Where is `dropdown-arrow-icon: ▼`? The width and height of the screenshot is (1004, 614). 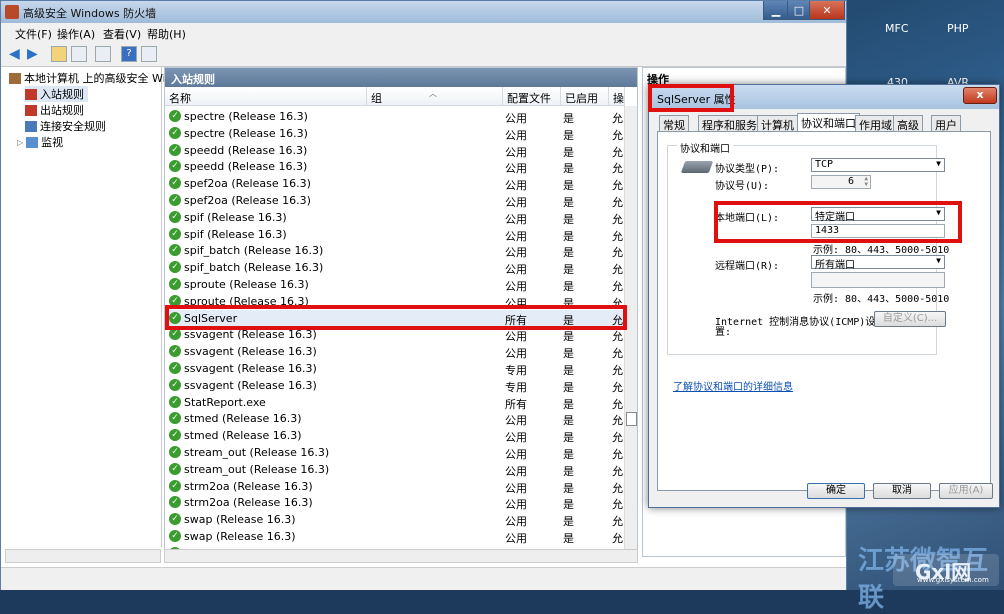 dropdown-arrow-icon: ▼ is located at coordinates (938, 163).